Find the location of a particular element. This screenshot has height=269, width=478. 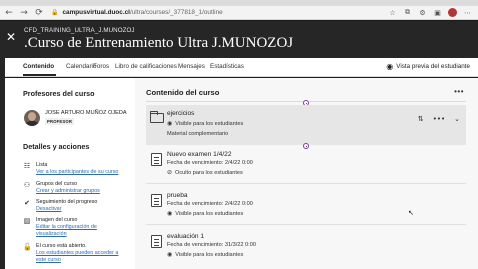

folder-icon is located at coordinates (157, 117).